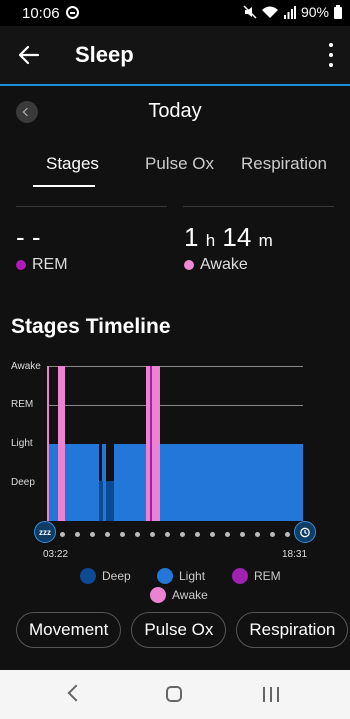 Image resolution: width=350 pixels, height=719 pixels. I want to click on stages-timeline-title: Stages Timeline, so click(91, 326).